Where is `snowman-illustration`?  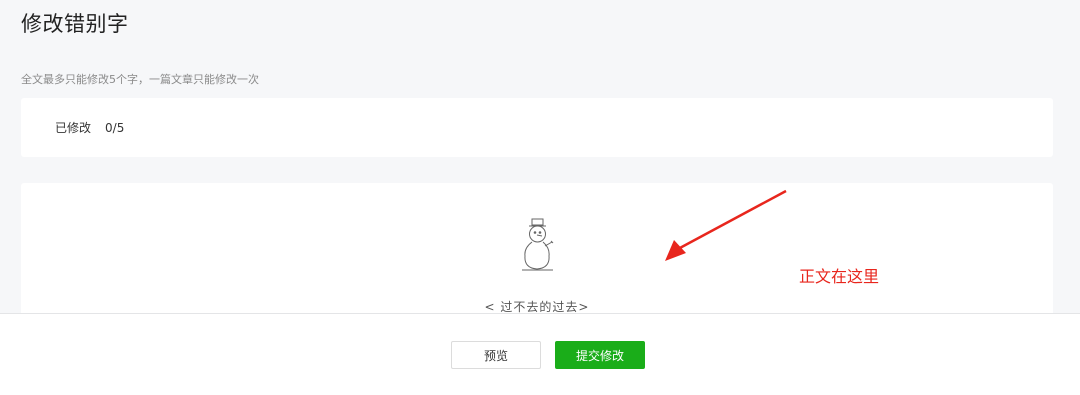
snowman-illustration is located at coordinates (538, 244).